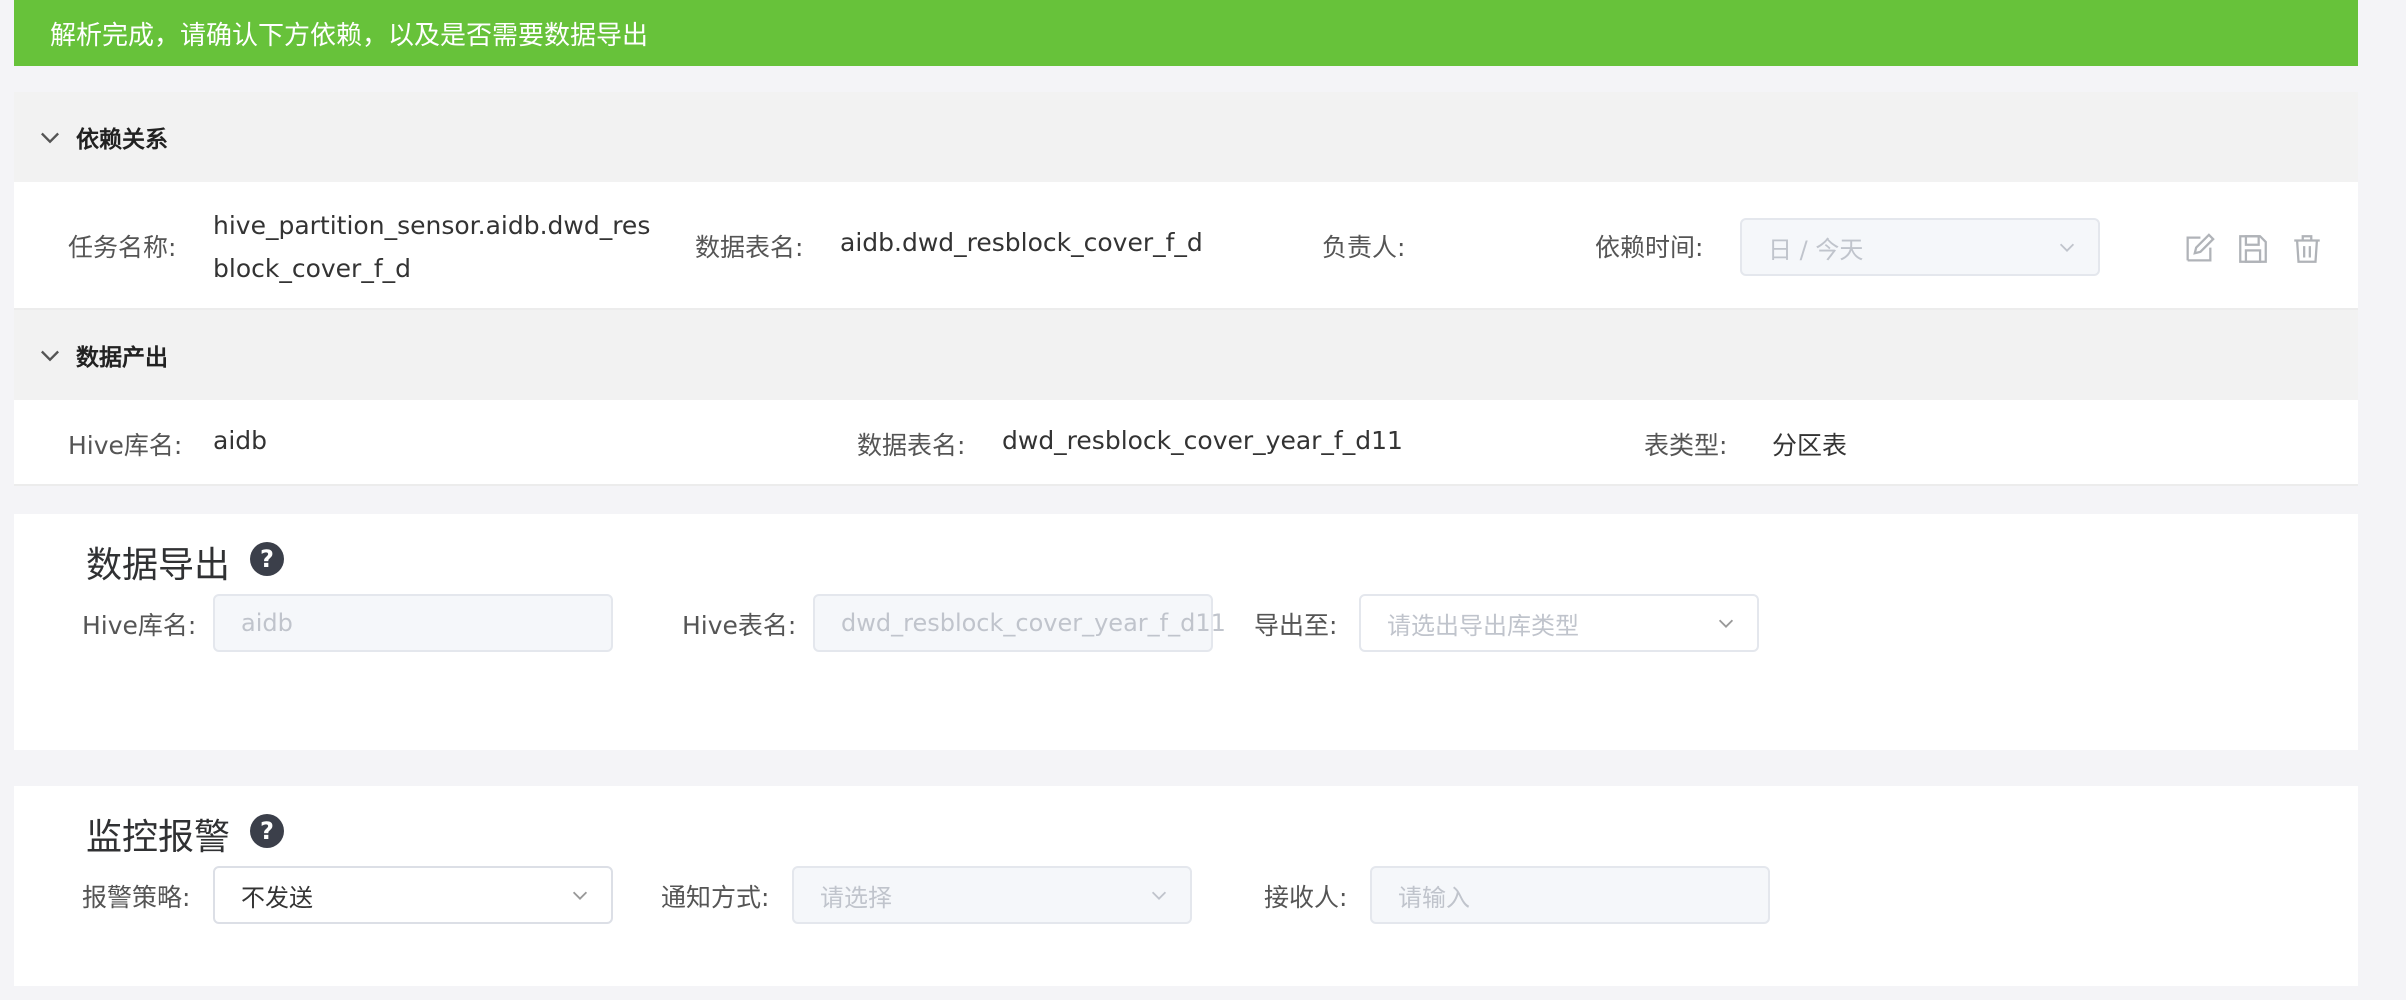 This screenshot has width=2406, height=1000. I want to click on dependency-time-value: 日 / 今天, so click(1816, 249).